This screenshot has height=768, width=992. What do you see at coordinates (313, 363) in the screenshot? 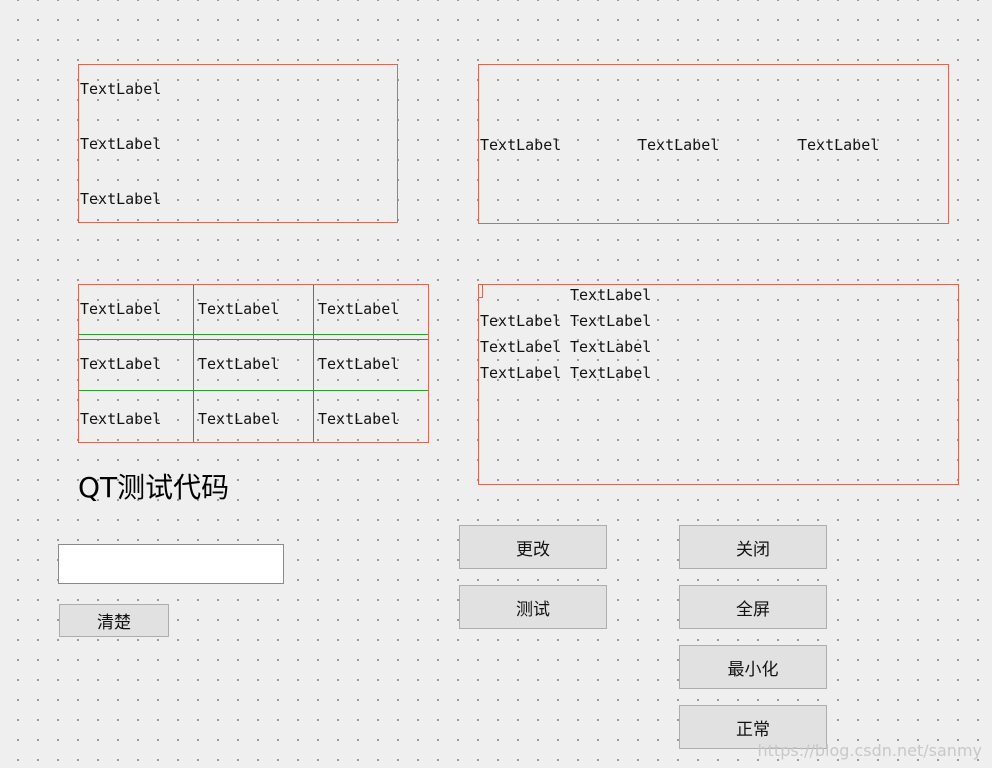
I see `grid-divider-v2` at bounding box center [313, 363].